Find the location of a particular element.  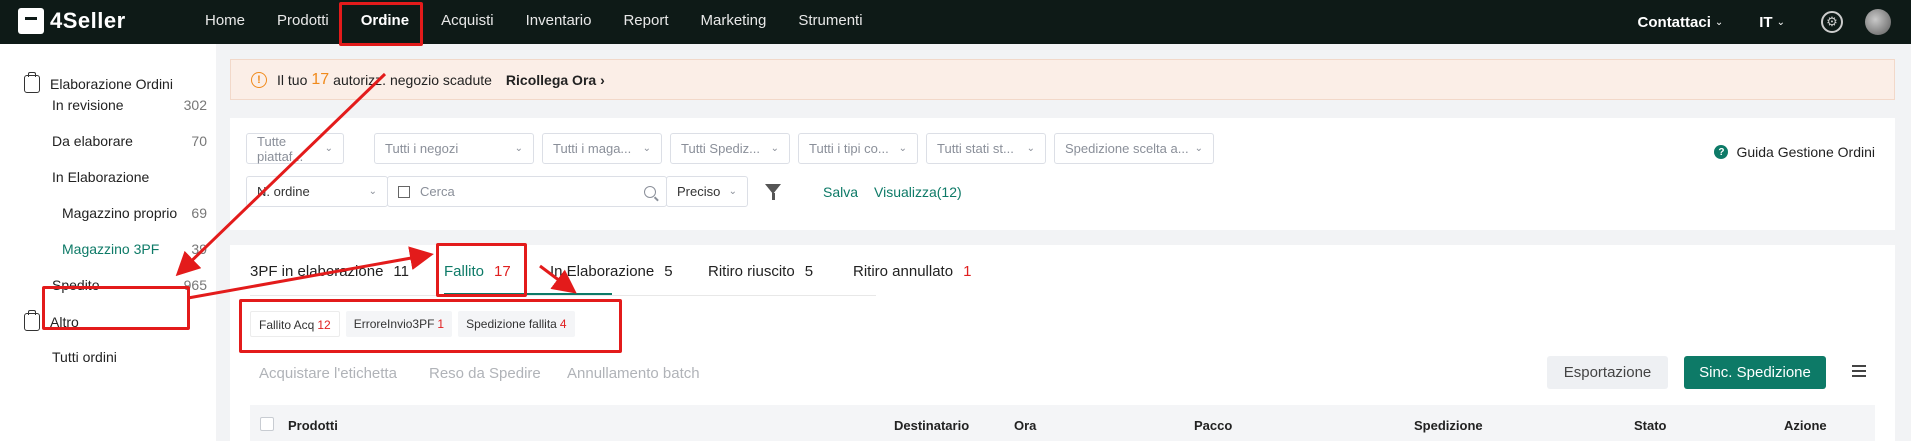

column-settings-icon is located at coordinates (1859, 371).